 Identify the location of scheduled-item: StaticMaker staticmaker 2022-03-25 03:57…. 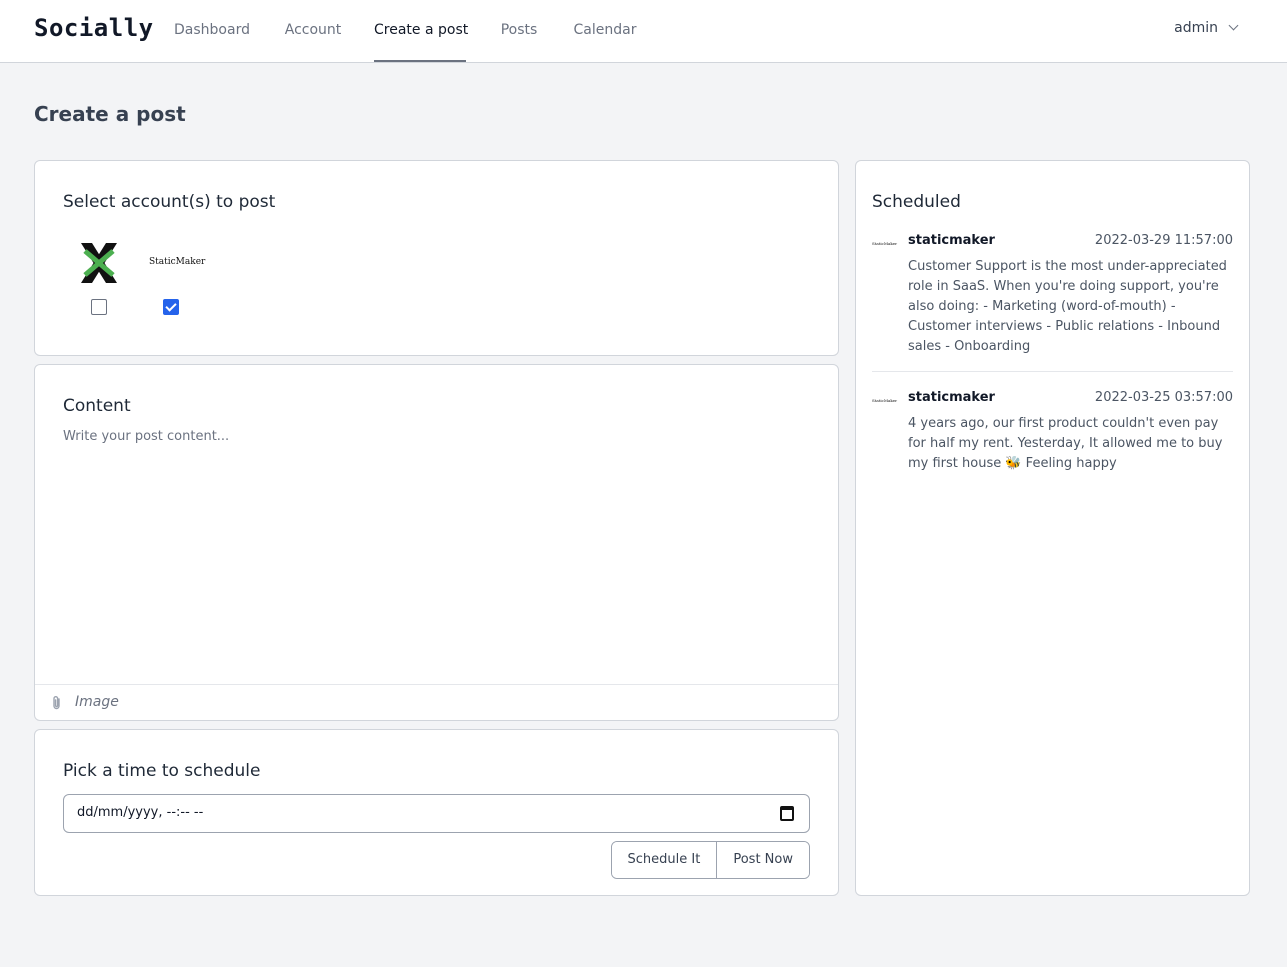
(1052, 435).